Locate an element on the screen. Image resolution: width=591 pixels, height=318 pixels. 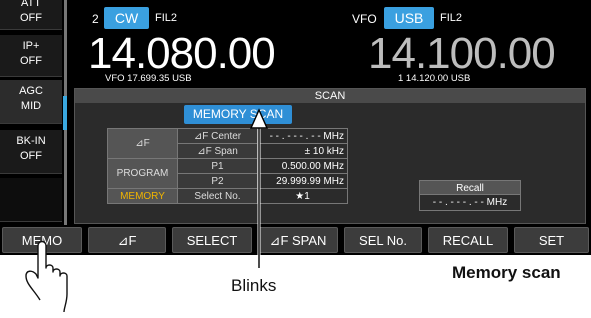
selected-indicator is located at coordinates (65, 113).